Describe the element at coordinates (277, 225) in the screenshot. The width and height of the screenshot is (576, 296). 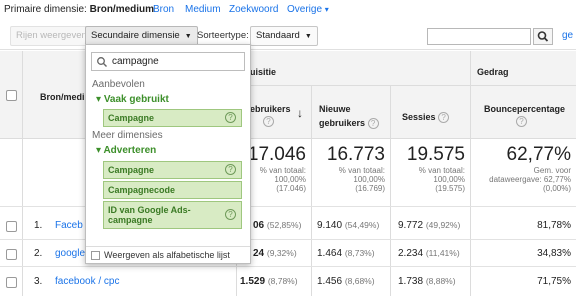
I see `row-users: 06 (52,85%)` at that location.